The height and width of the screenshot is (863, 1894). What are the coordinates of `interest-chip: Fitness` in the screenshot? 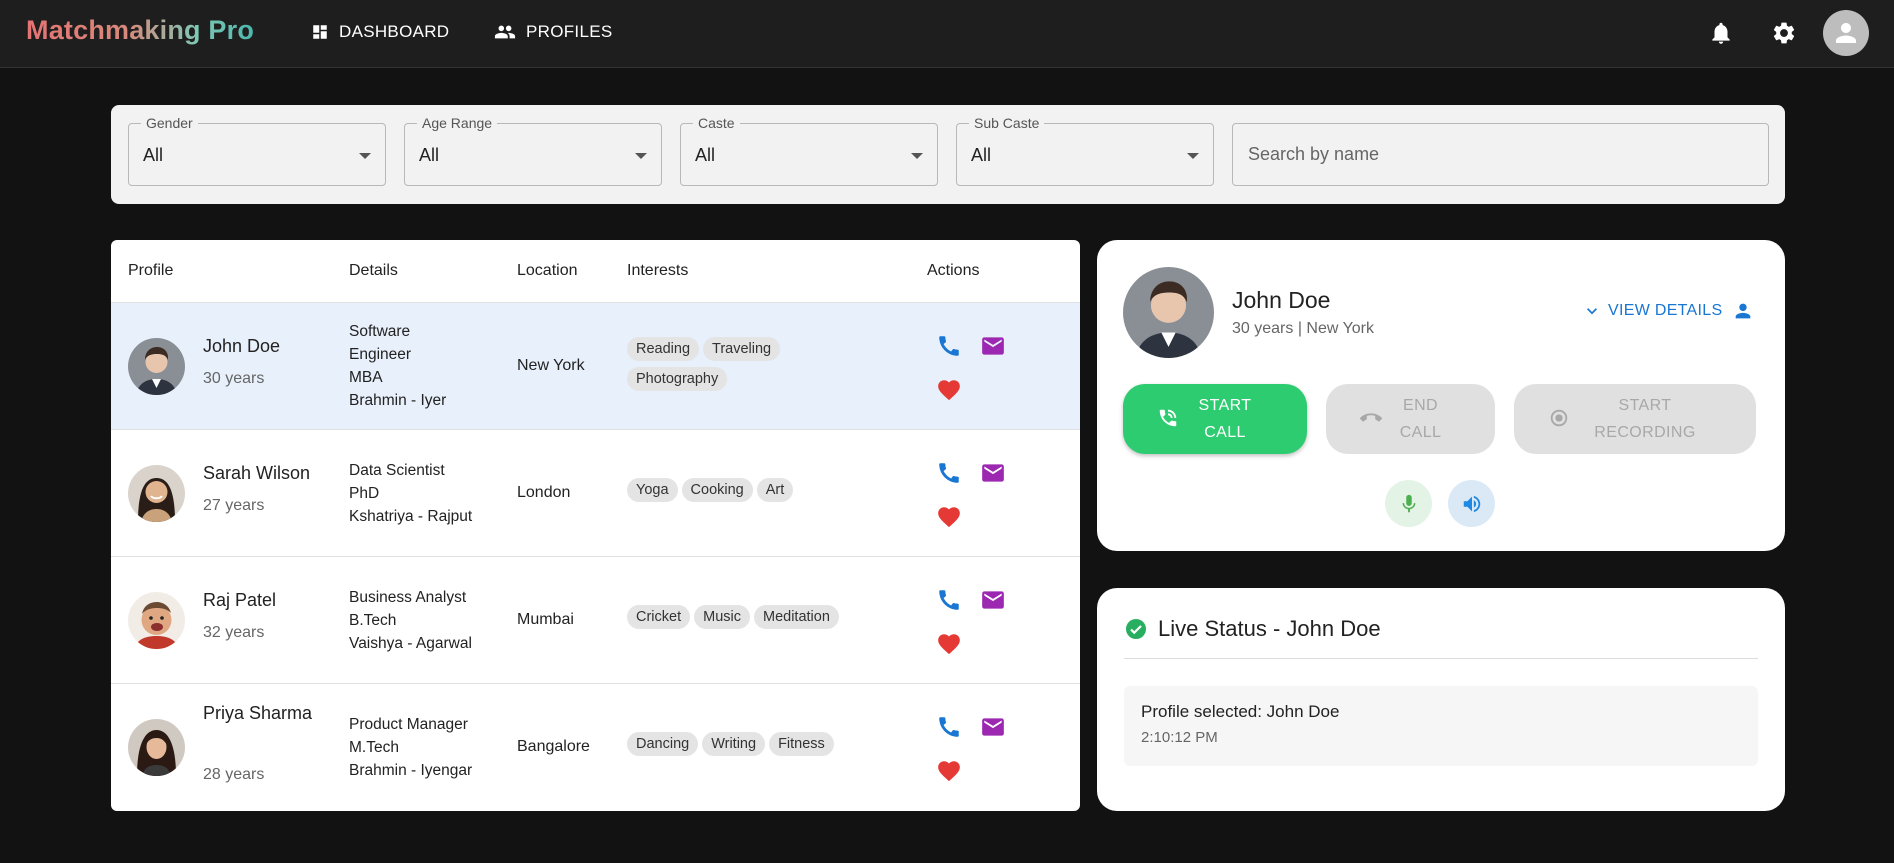 It's located at (801, 744).